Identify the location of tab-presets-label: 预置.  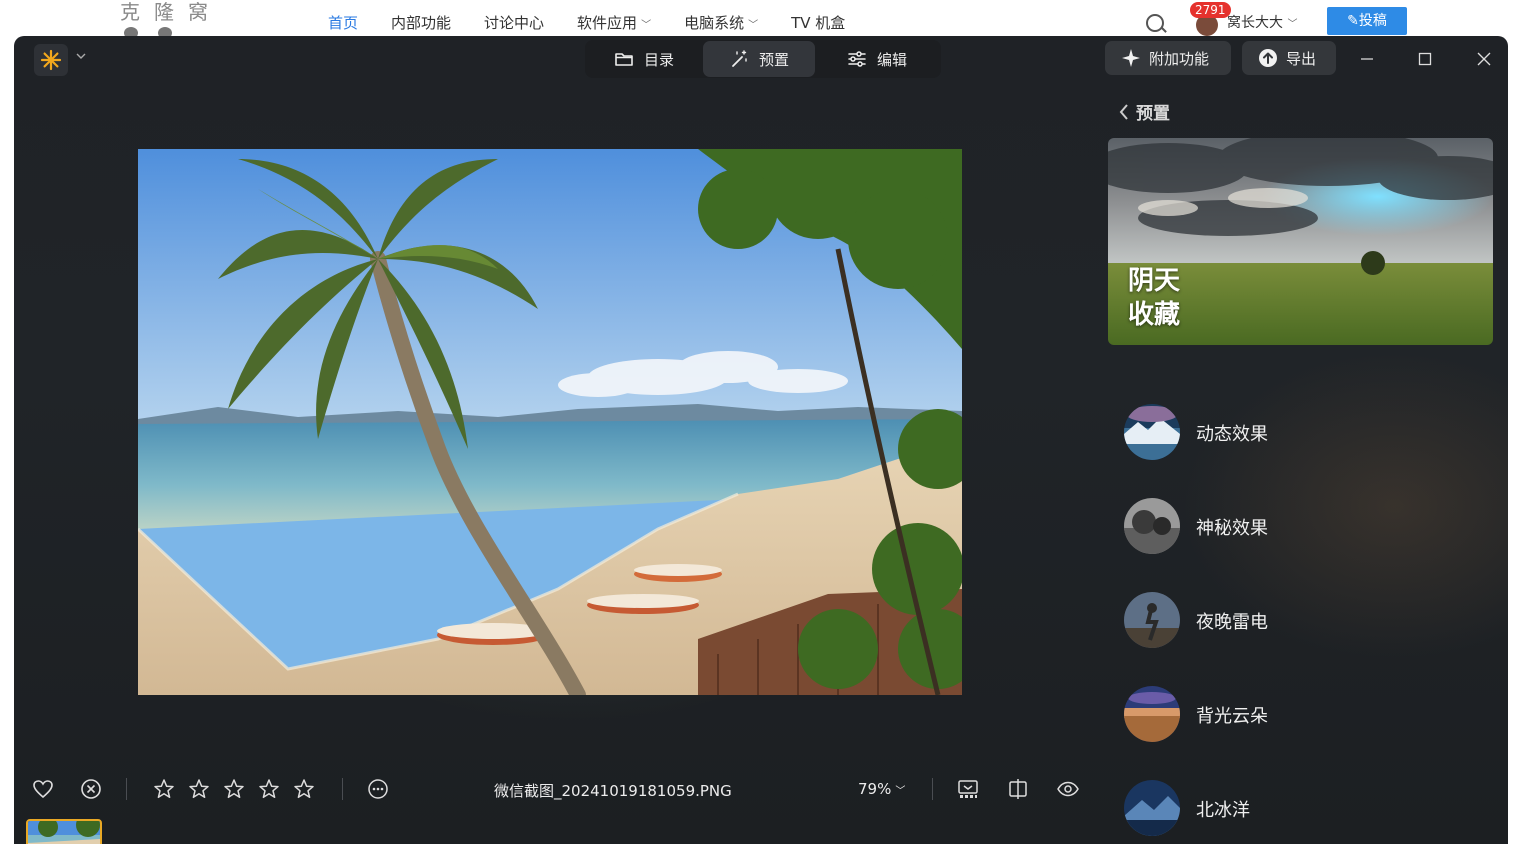
(773, 59).